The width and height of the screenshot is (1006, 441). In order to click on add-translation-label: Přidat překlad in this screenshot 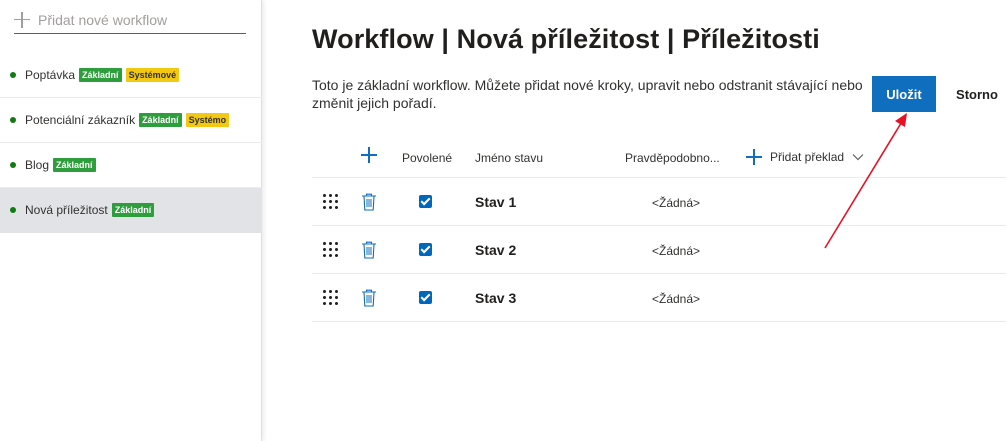, I will do `click(807, 157)`.